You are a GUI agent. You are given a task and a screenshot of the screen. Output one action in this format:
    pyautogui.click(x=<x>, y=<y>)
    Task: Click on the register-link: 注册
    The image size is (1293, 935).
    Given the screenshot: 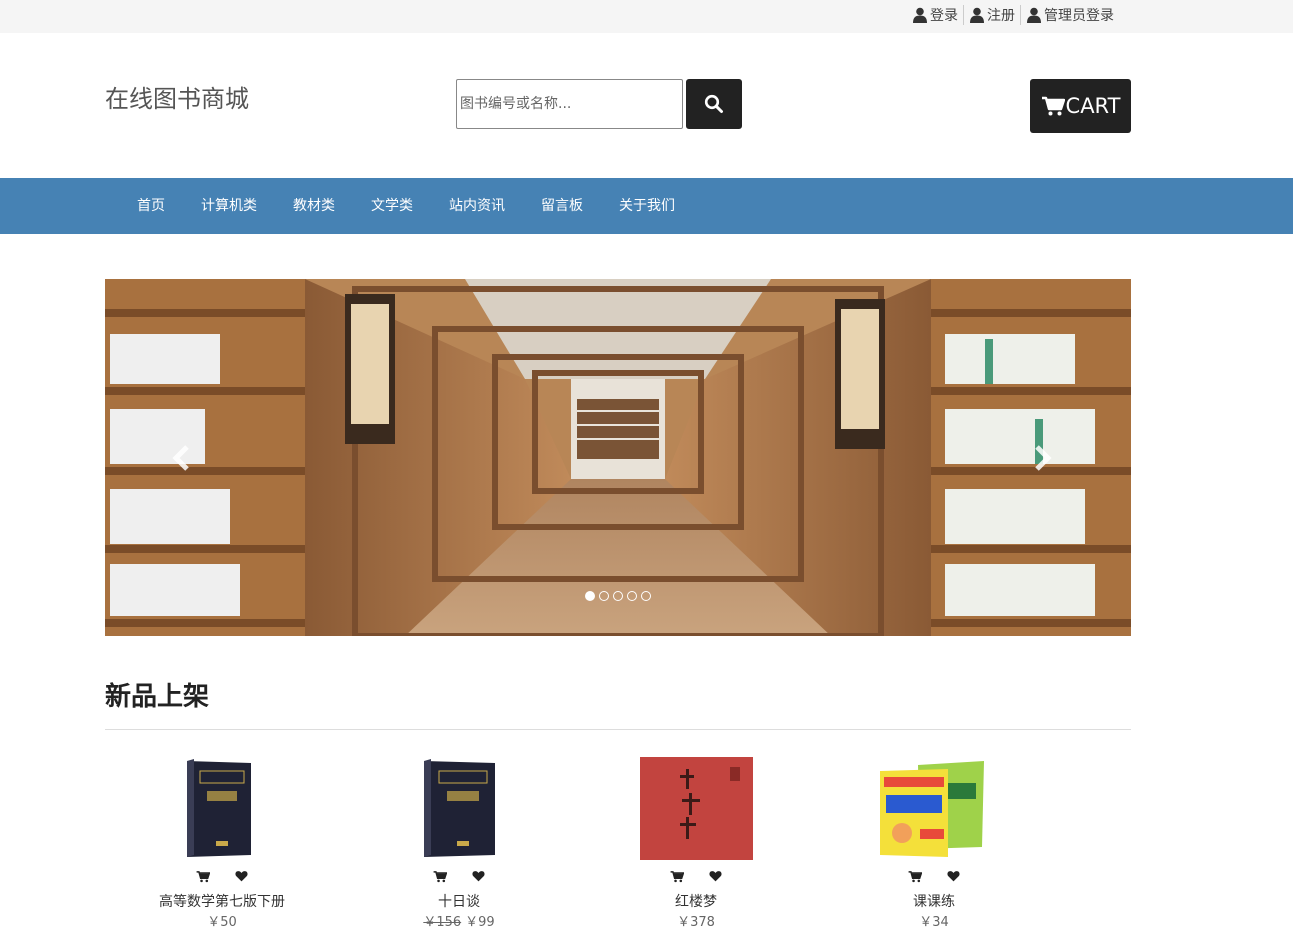 What is the action you would take?
    pyautogui.click(x=991, y=15)
    